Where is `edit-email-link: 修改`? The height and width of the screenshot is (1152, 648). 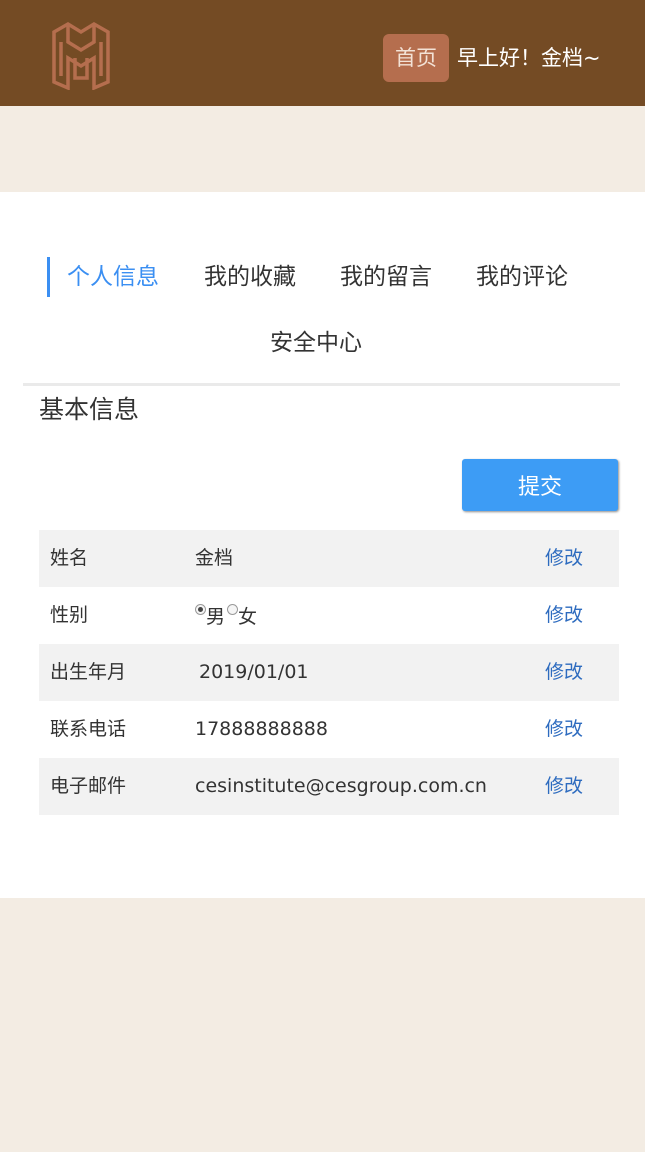
edit-email-link: 修改 is located at coordinates (564, 786).